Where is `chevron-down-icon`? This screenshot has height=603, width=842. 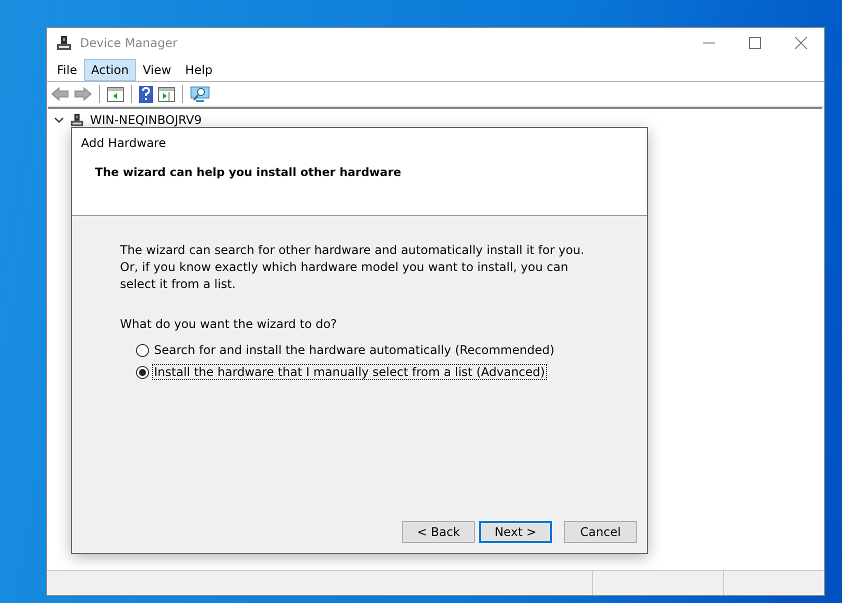
chevron-down-icon is located at coordinates (59, 120).